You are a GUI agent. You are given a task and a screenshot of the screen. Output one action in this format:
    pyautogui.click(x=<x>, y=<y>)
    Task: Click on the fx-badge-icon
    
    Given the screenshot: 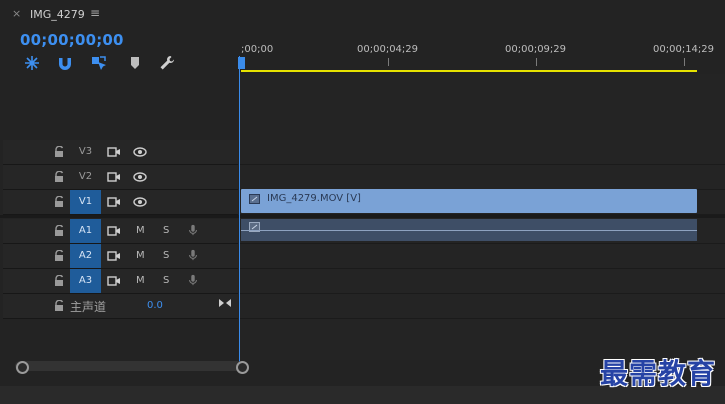 What is the action you would take?
    pyautogui.click(x=254, y=199)
    